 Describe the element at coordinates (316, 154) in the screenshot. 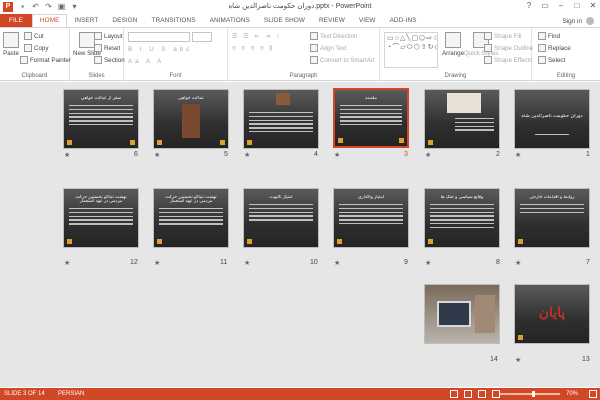

I see `slide-number: 4` at that location.